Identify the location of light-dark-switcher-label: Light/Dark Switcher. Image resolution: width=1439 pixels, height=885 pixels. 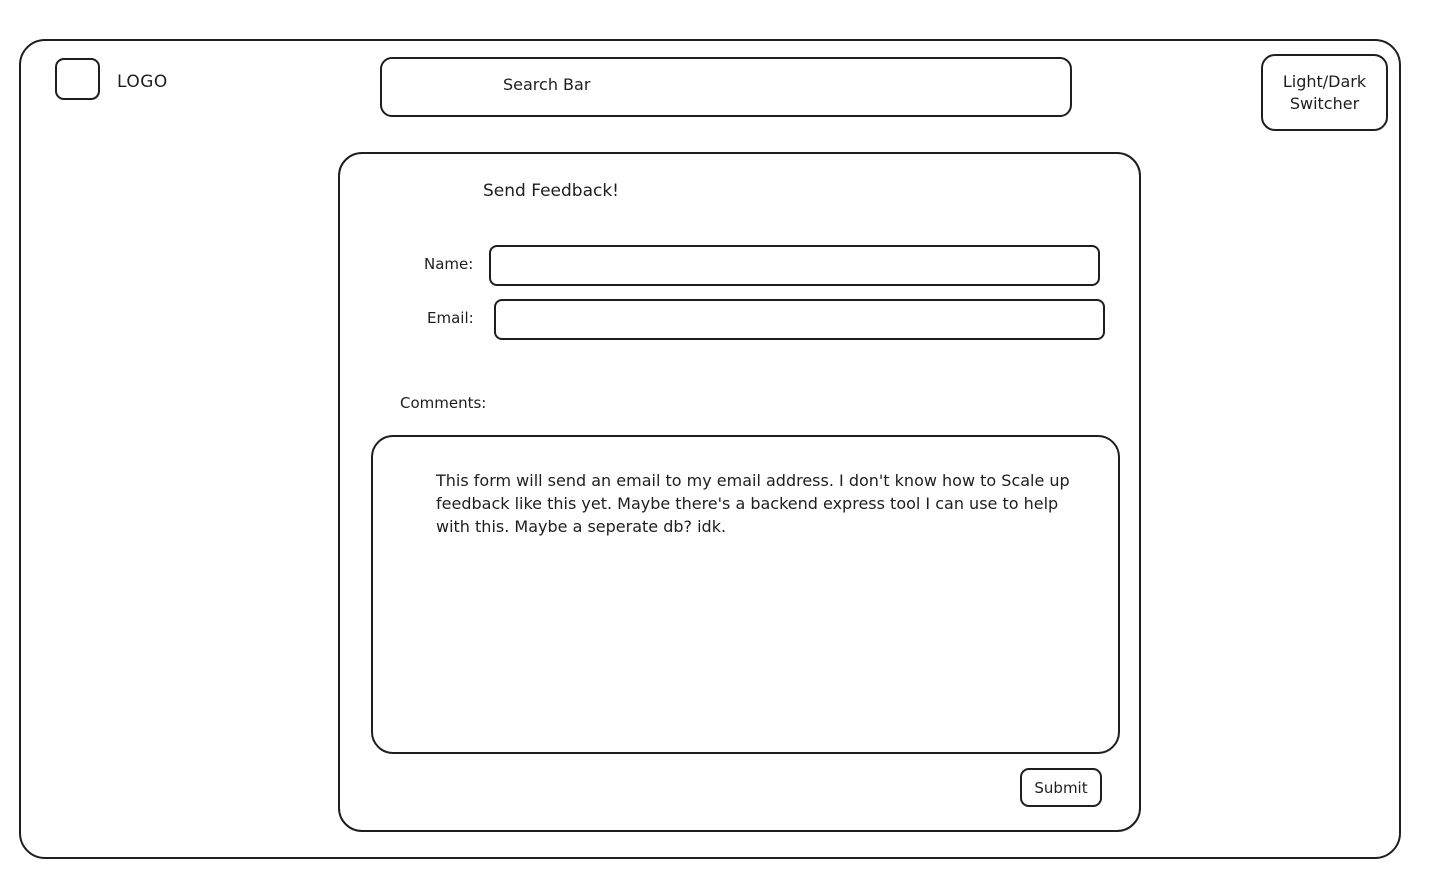
(1324, 93).